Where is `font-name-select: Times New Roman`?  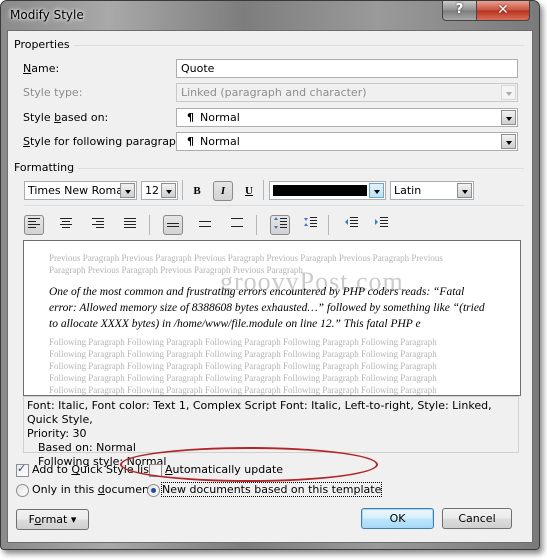
font-name-select: Times New Roman is located at coordinates (80, 190).